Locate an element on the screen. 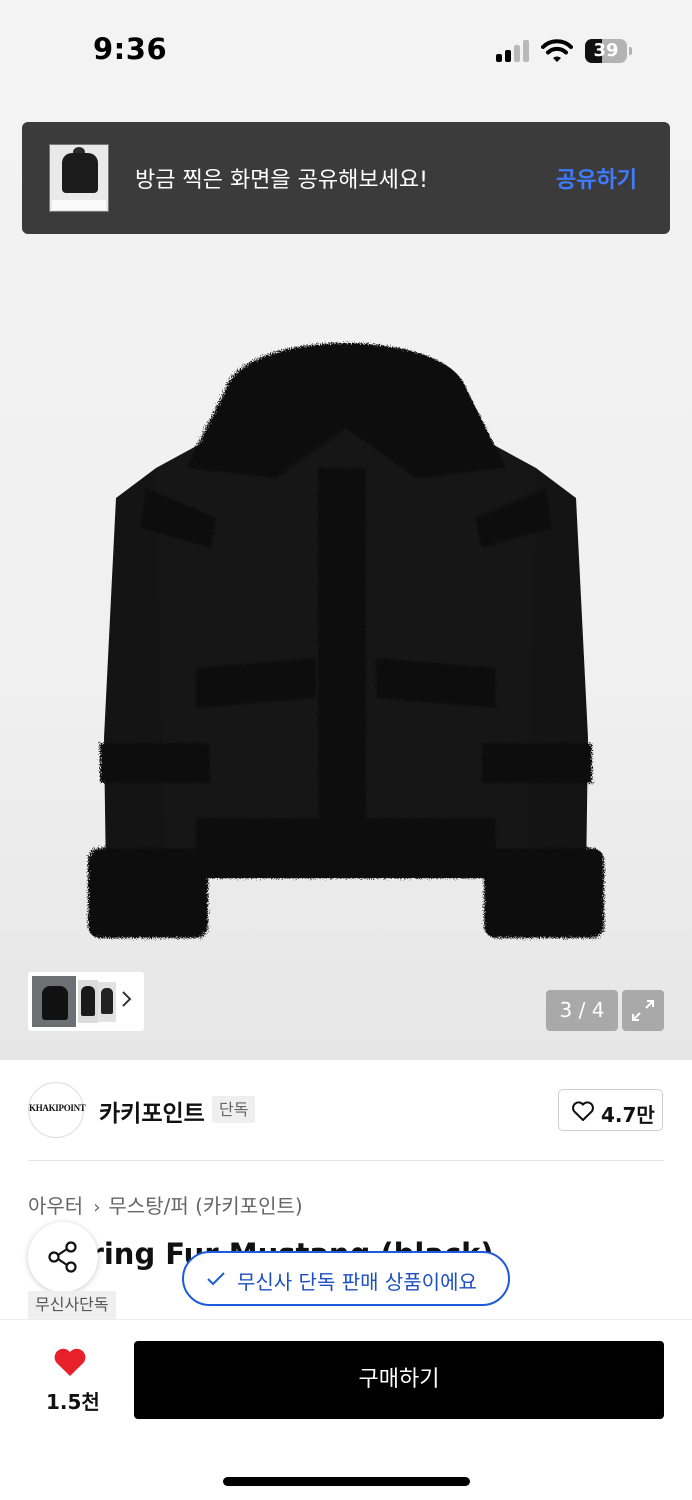 This screenshot has width=692, height=1500. chevron-right-icon: › is located at coordinates (97, 1207).